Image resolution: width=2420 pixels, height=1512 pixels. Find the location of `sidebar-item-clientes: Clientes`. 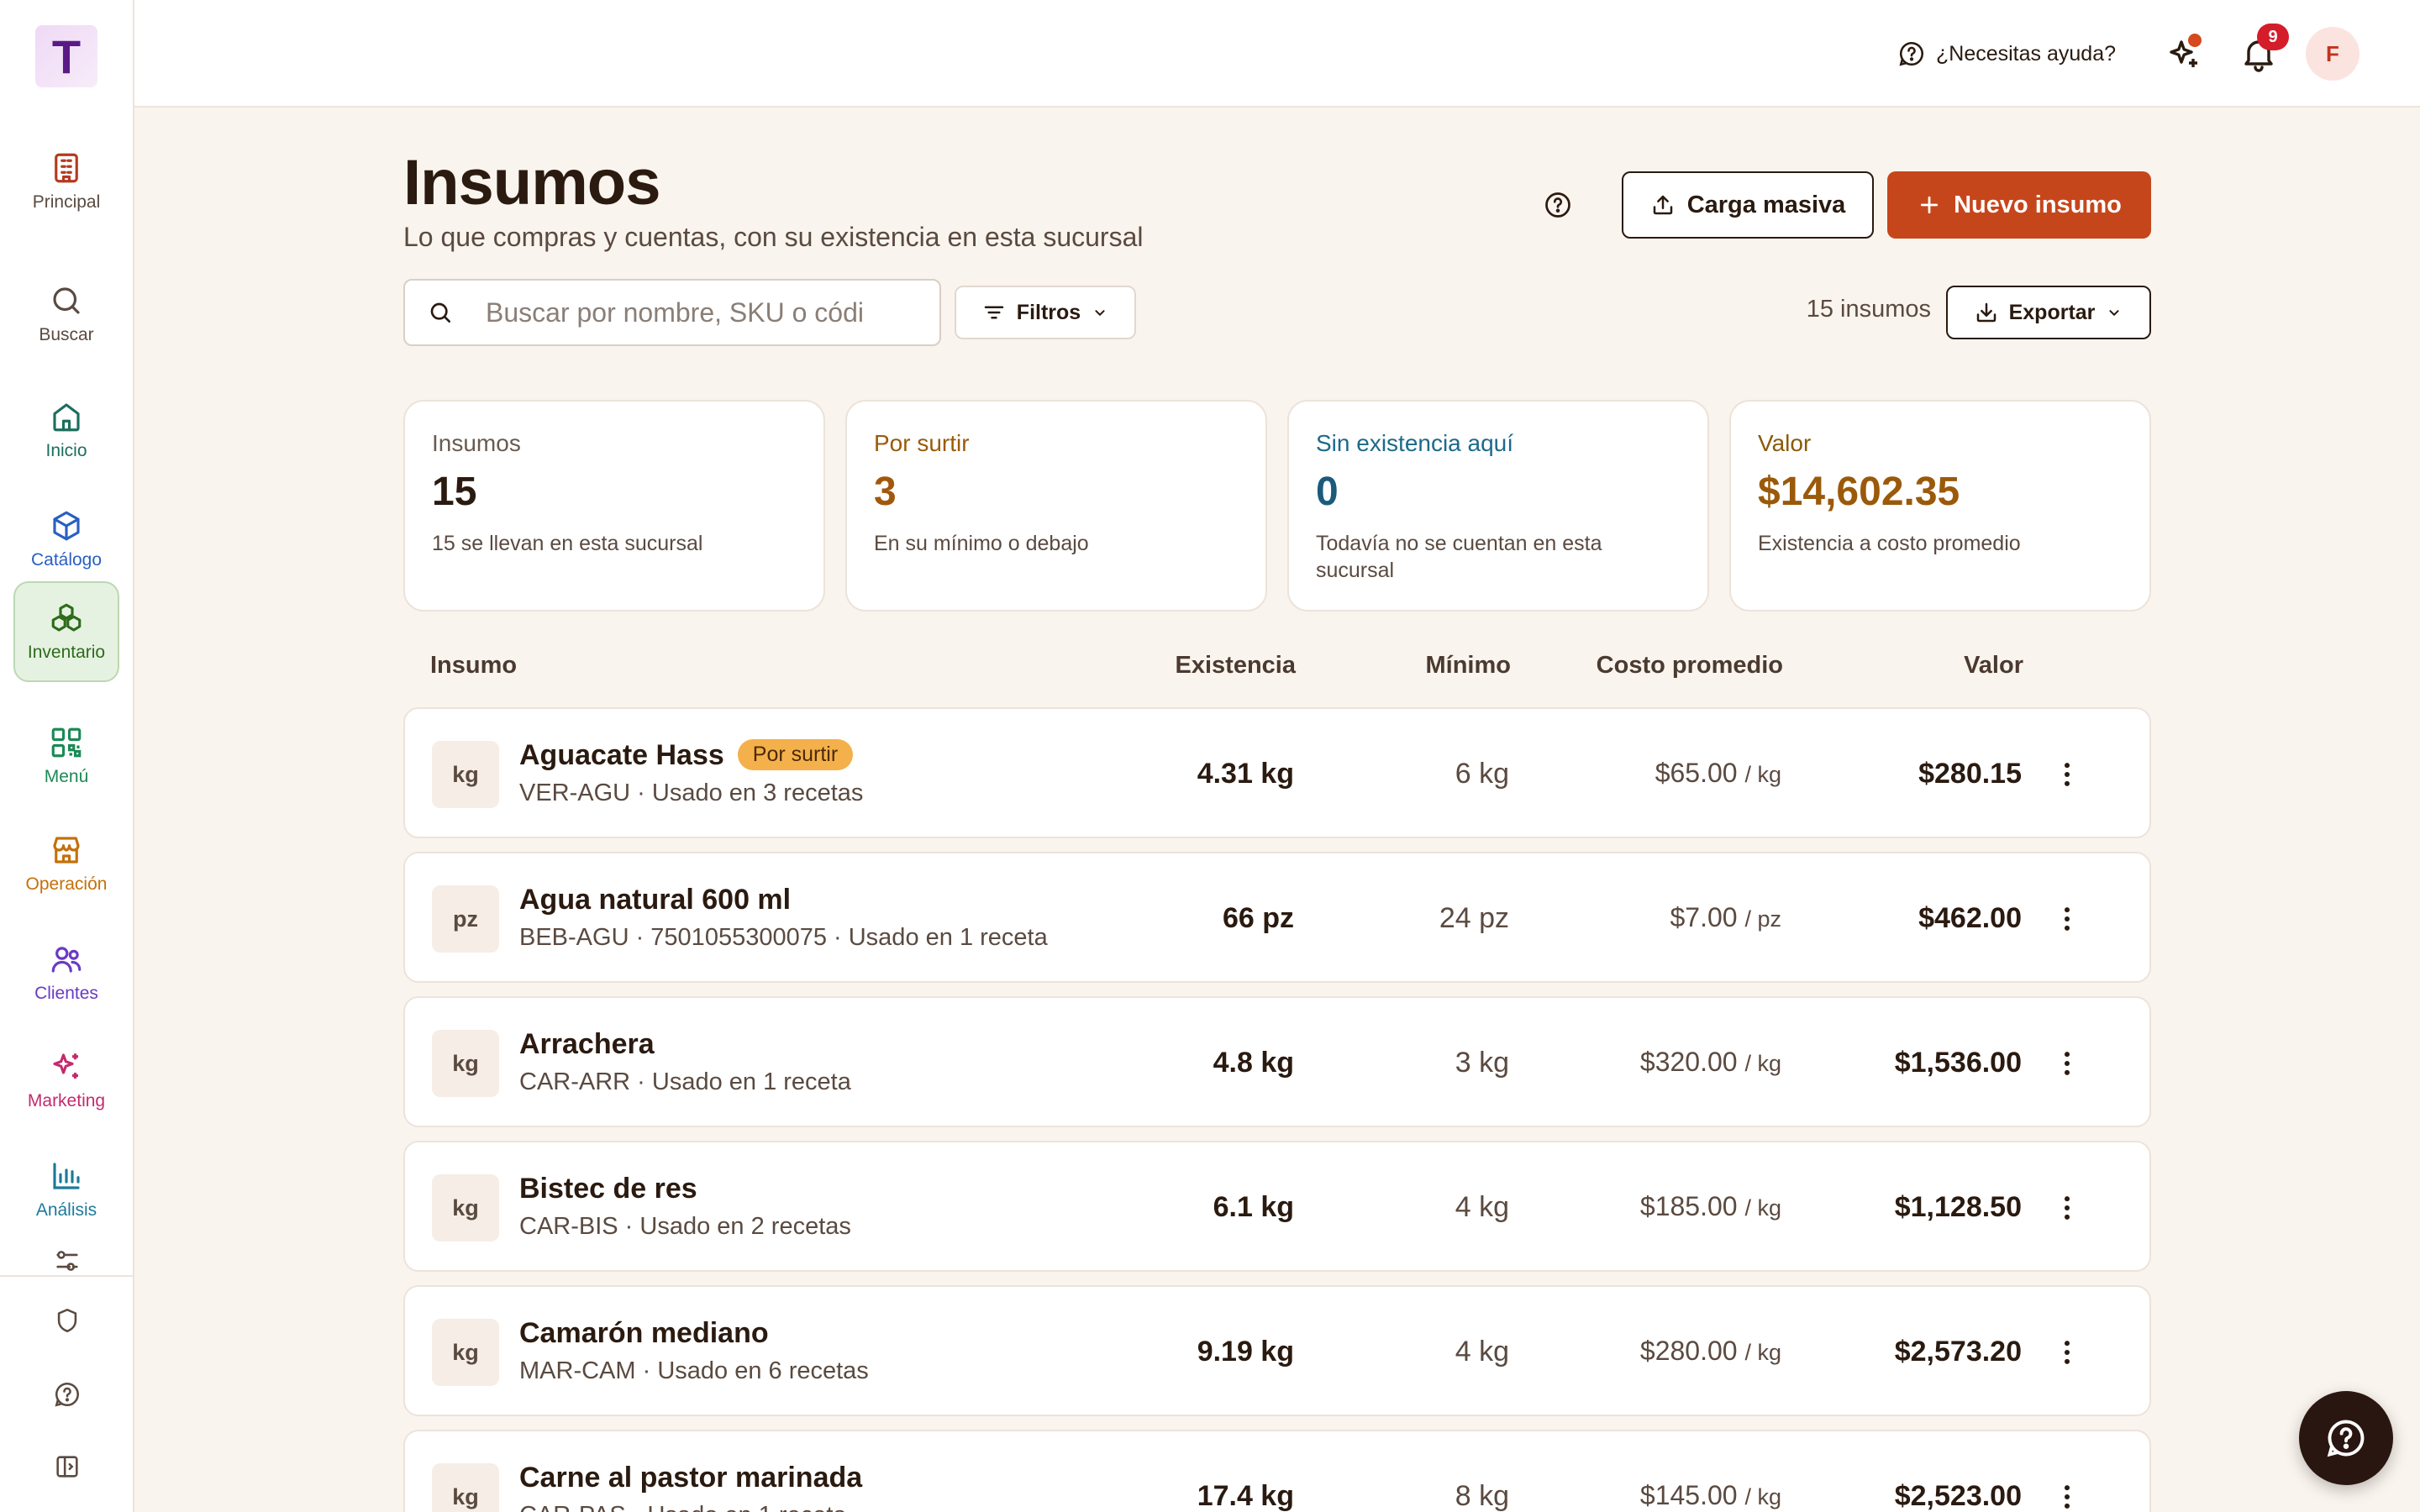

sidebar-item-clientes: Clientes is located at coordinates (66, 972).